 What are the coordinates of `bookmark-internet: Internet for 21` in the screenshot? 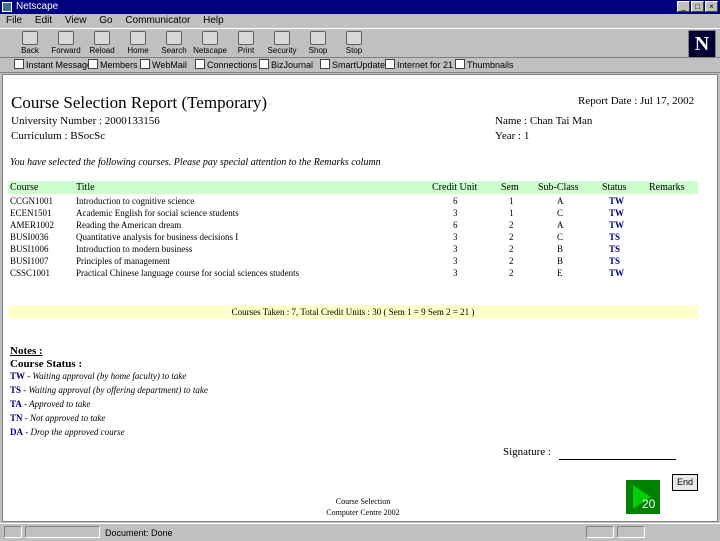 It's located at (419, 65).